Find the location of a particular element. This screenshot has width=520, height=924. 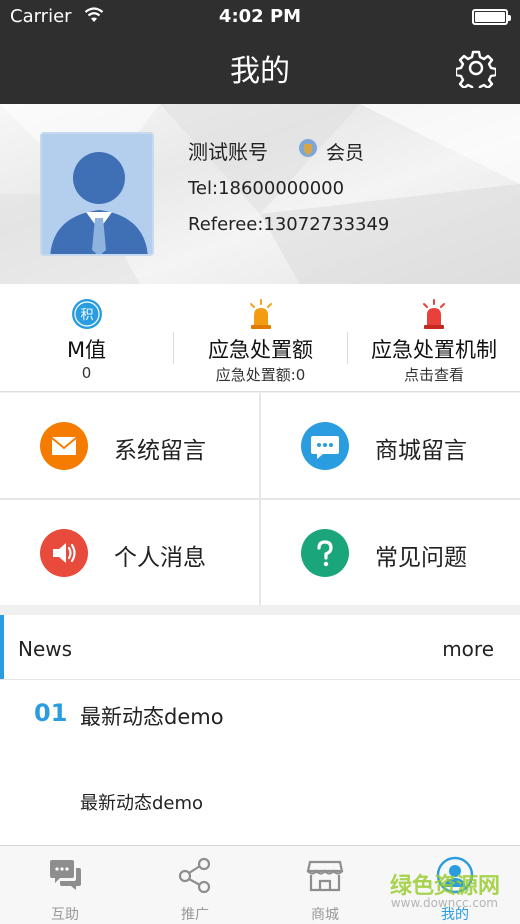

news-accent-bar is located at coordinates (2, 647).